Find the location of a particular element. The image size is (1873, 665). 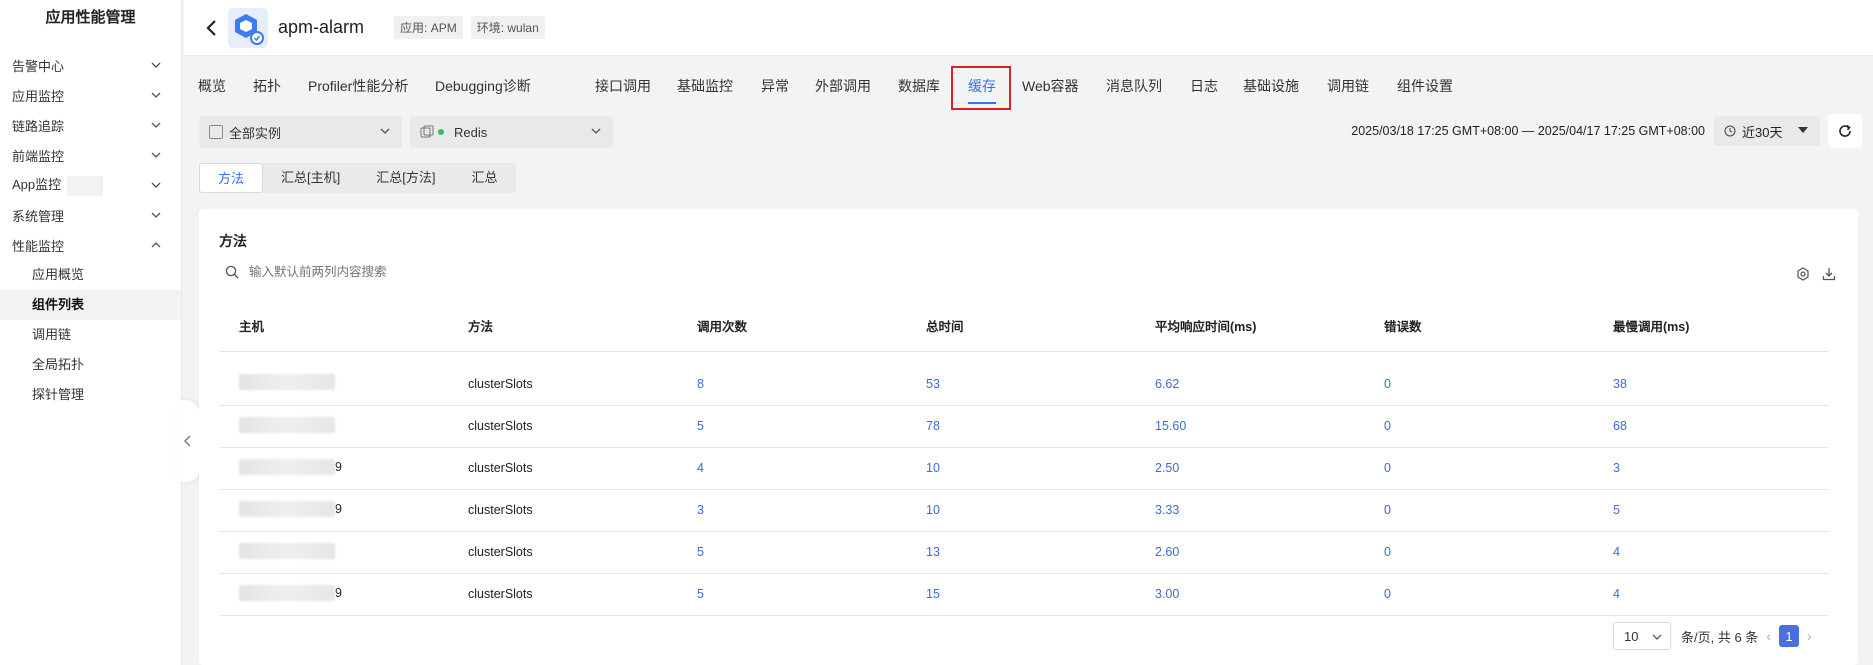

slowest-link: 68 is located at coordinates (1711, 426).